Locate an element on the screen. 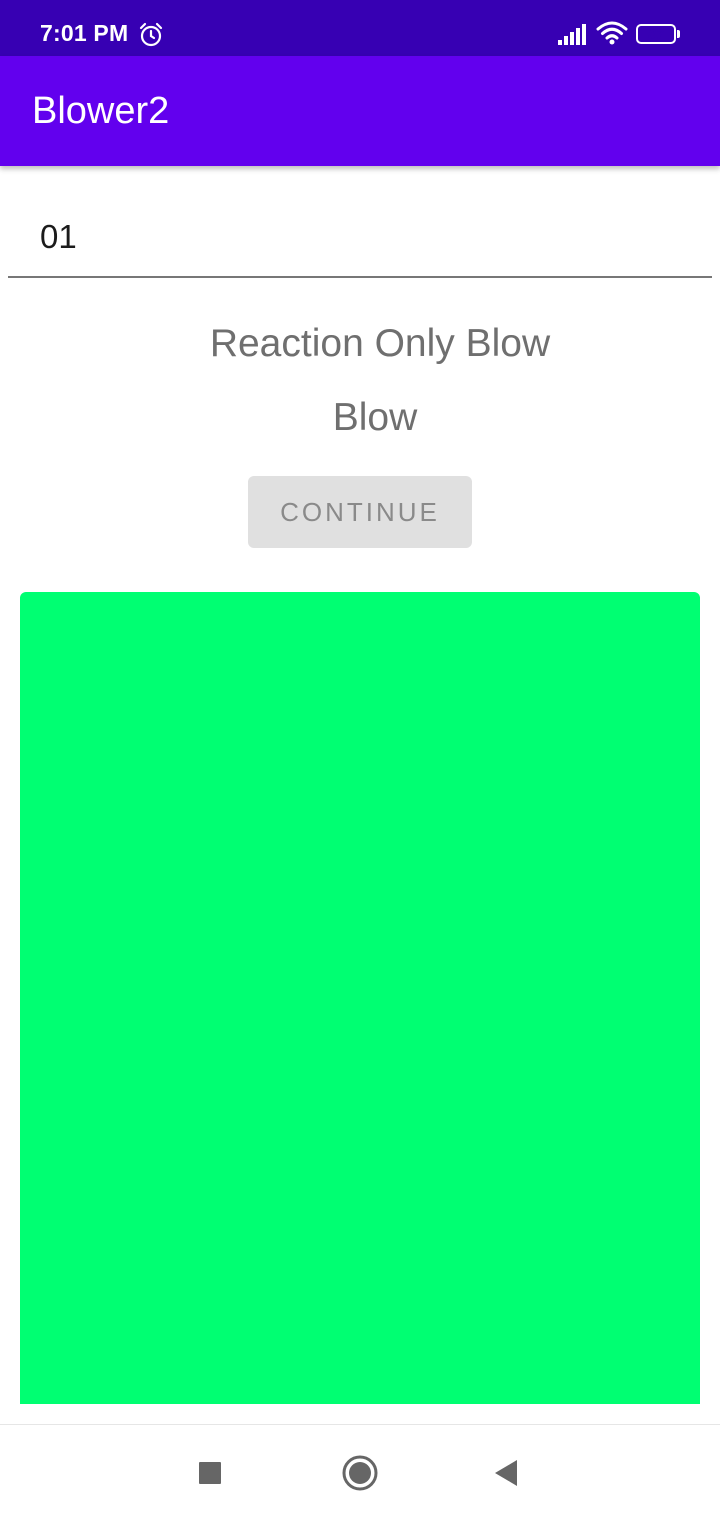  blow-label: Blow is located at coordinates (375, 417).